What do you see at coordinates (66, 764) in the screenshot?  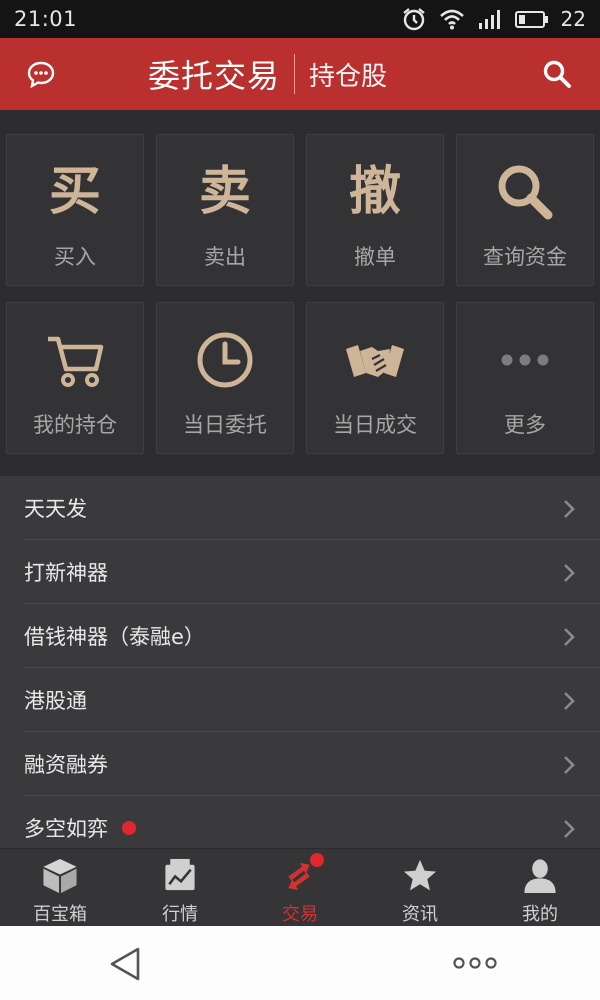 I see `list-item-label: 融资融券` at bounding box center [66, 764].